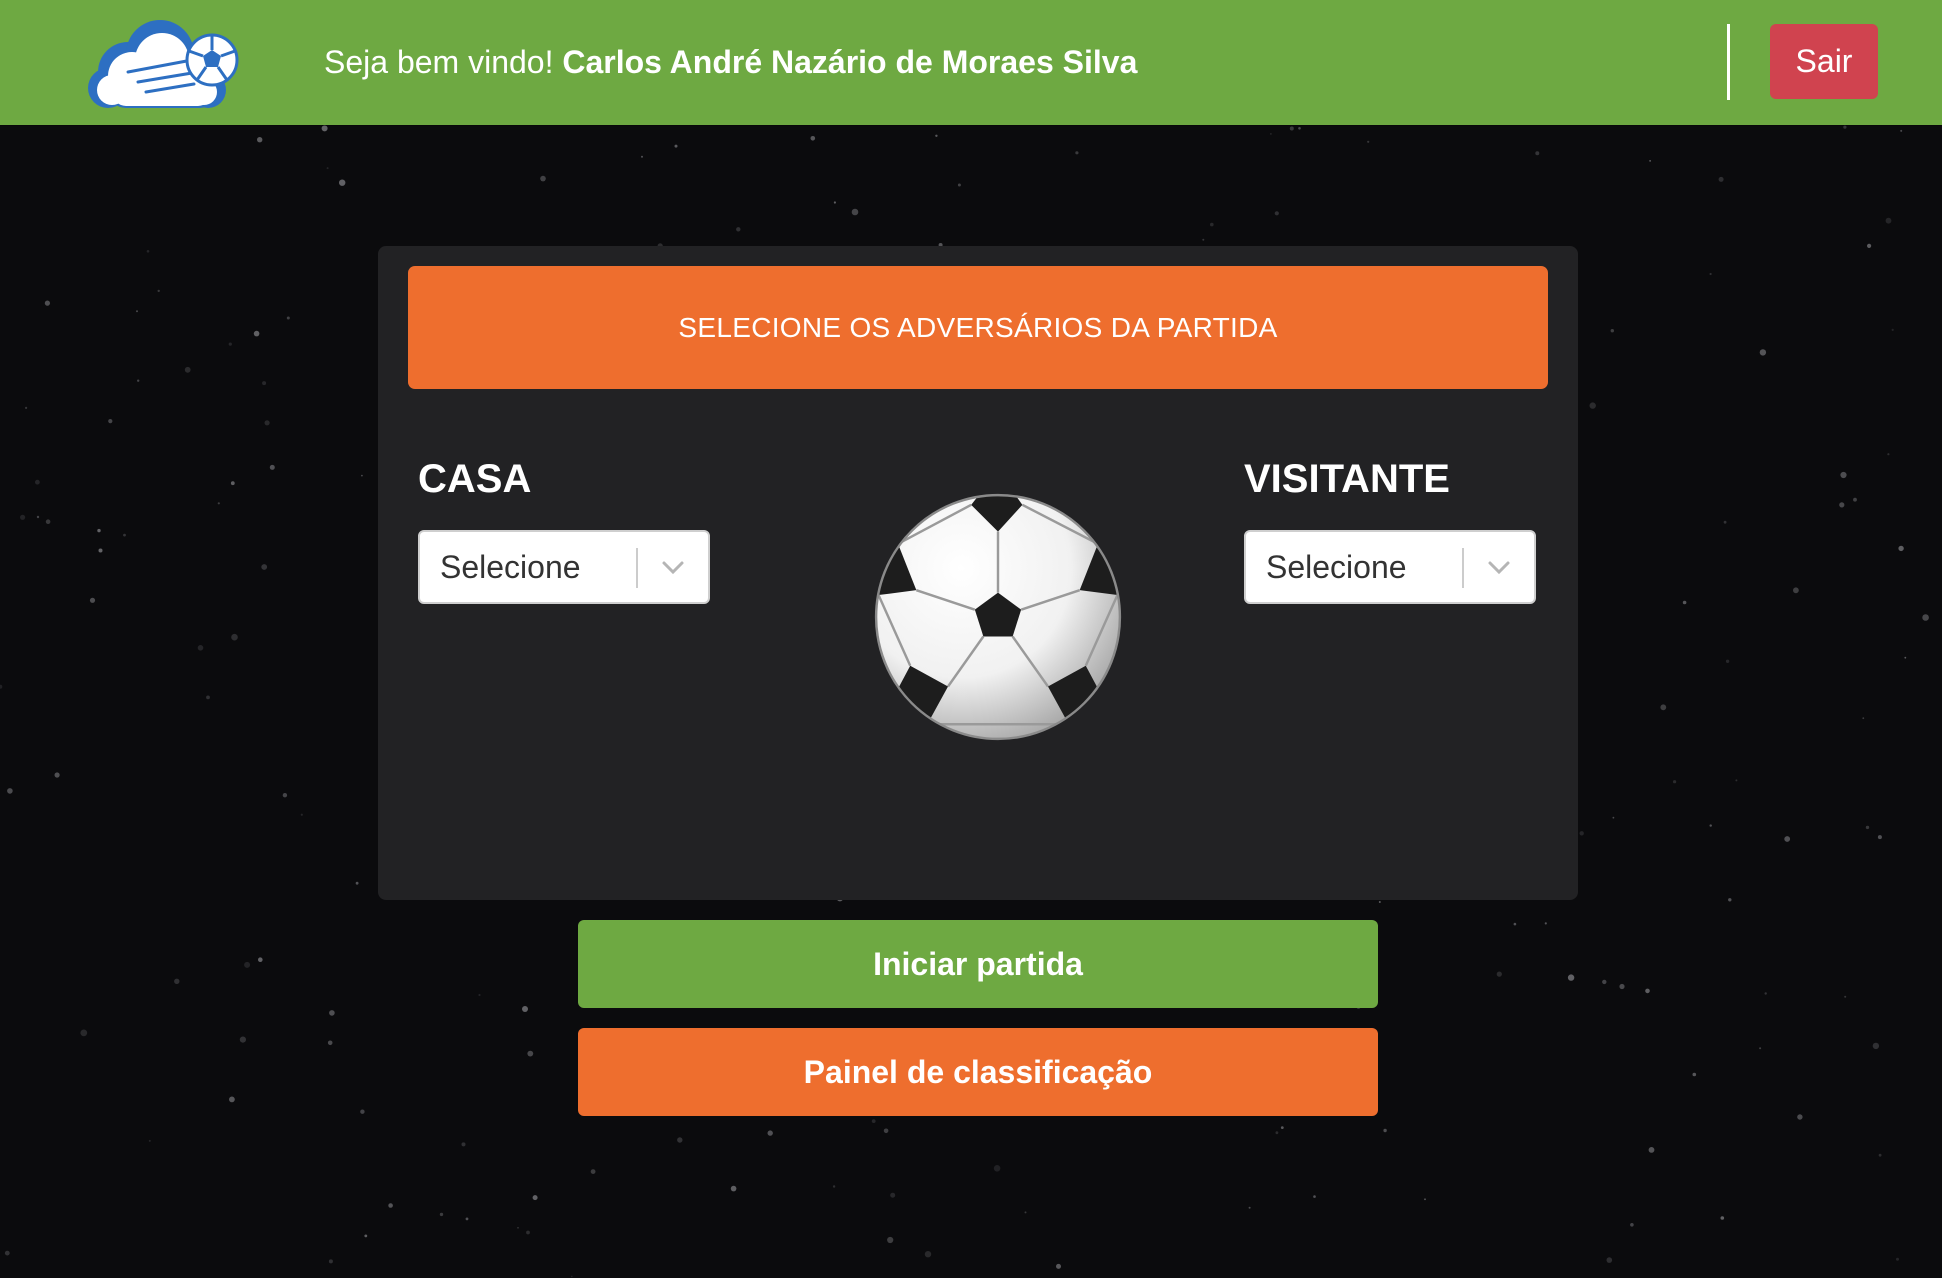 This screenshot has width=1942, height=1278. Describe the element at coordinates (673, 568) in the screenshot. I see `chevron-down-icon` at that location.